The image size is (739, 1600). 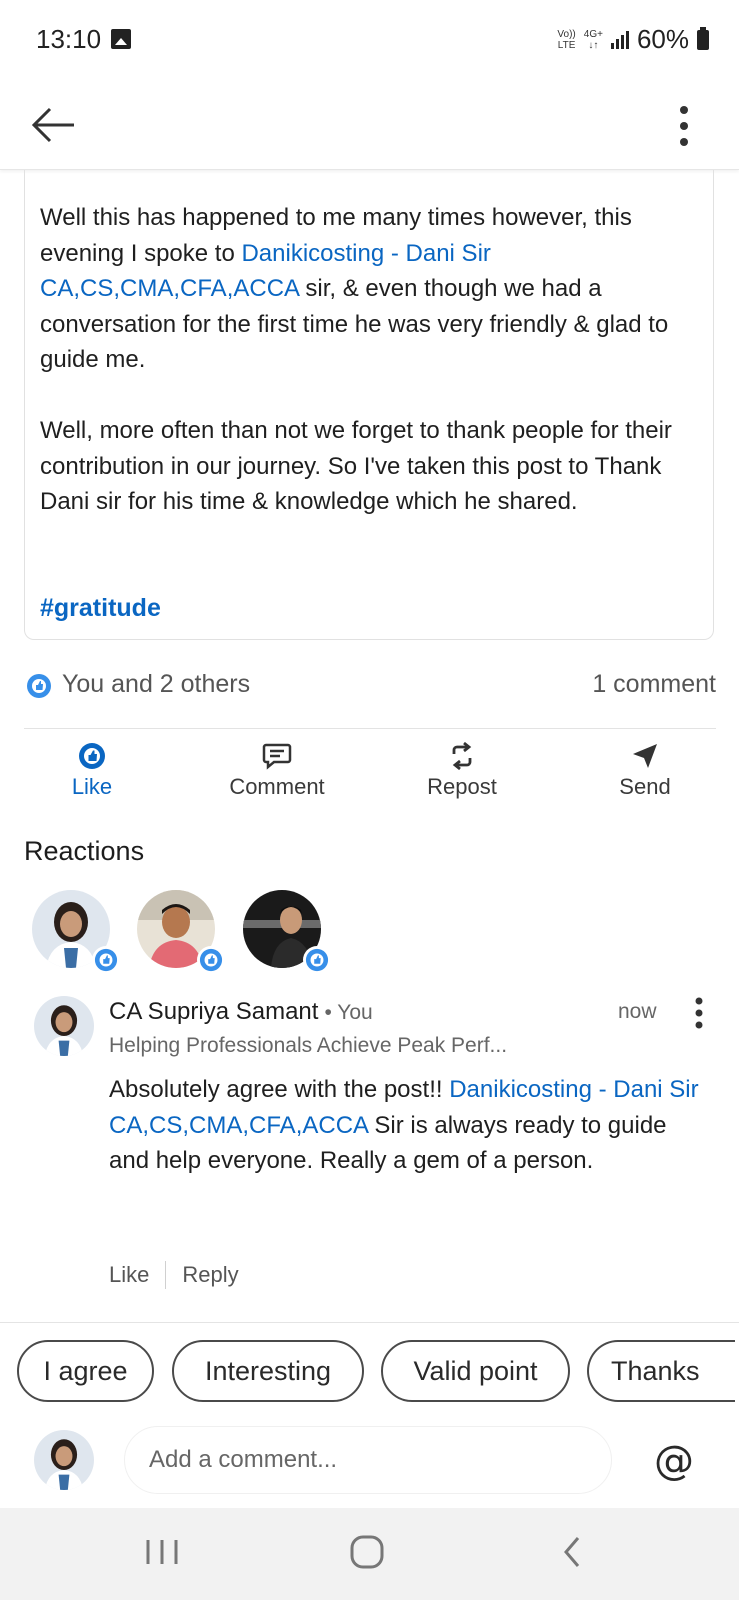 I want to click on you-label: • You, so click(x=348, y=1012).